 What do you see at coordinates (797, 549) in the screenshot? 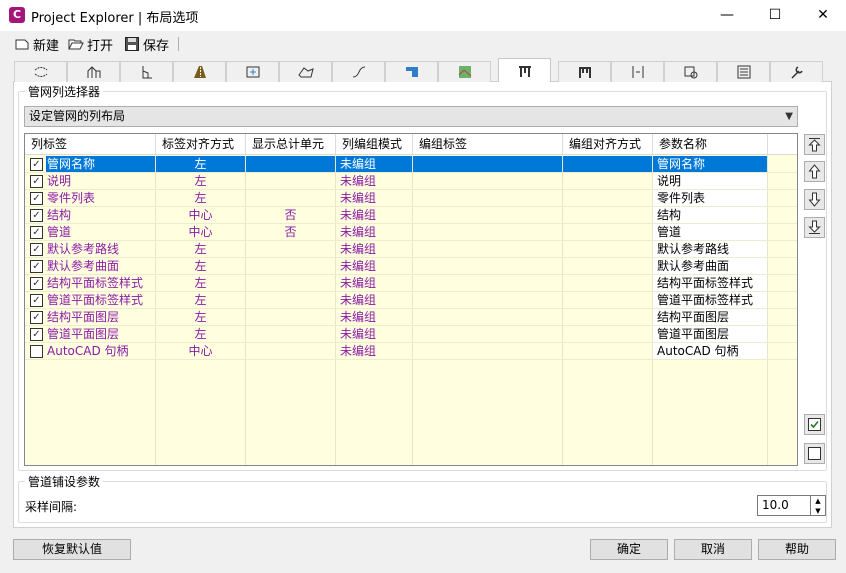
I see `help-button: 帮助` at bounding box center [797, 549].